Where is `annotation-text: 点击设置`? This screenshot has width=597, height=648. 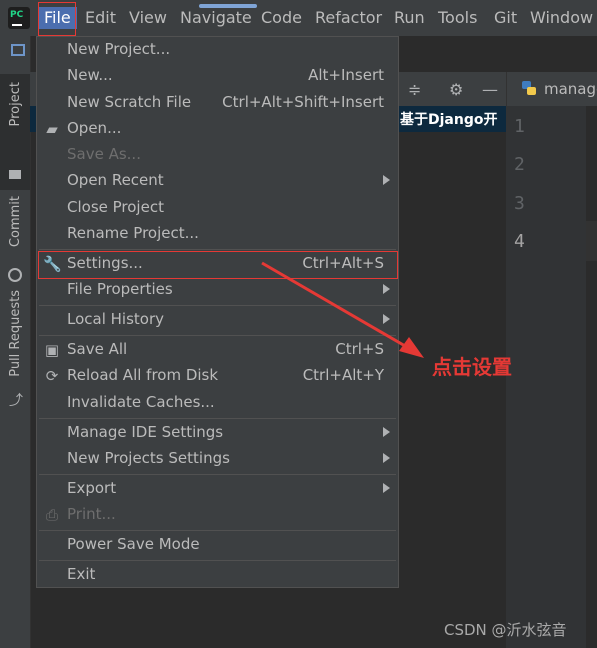
annotation-text: 点击设置 is located at coordinates (472, 367).